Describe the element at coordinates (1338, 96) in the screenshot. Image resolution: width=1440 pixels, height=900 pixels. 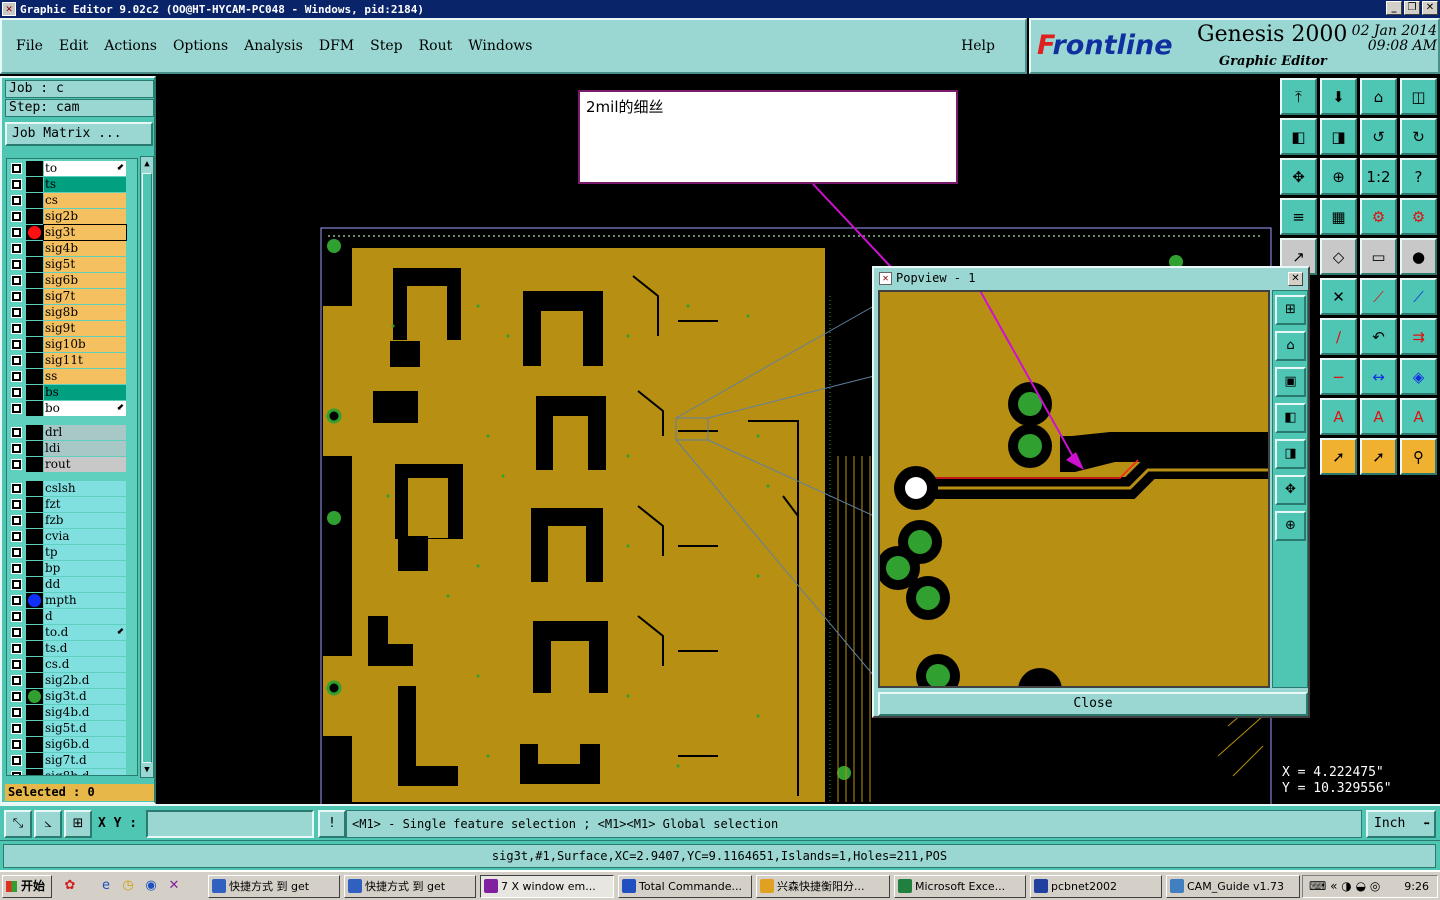
I see `zoom-in-icon: ⬇` at that location.